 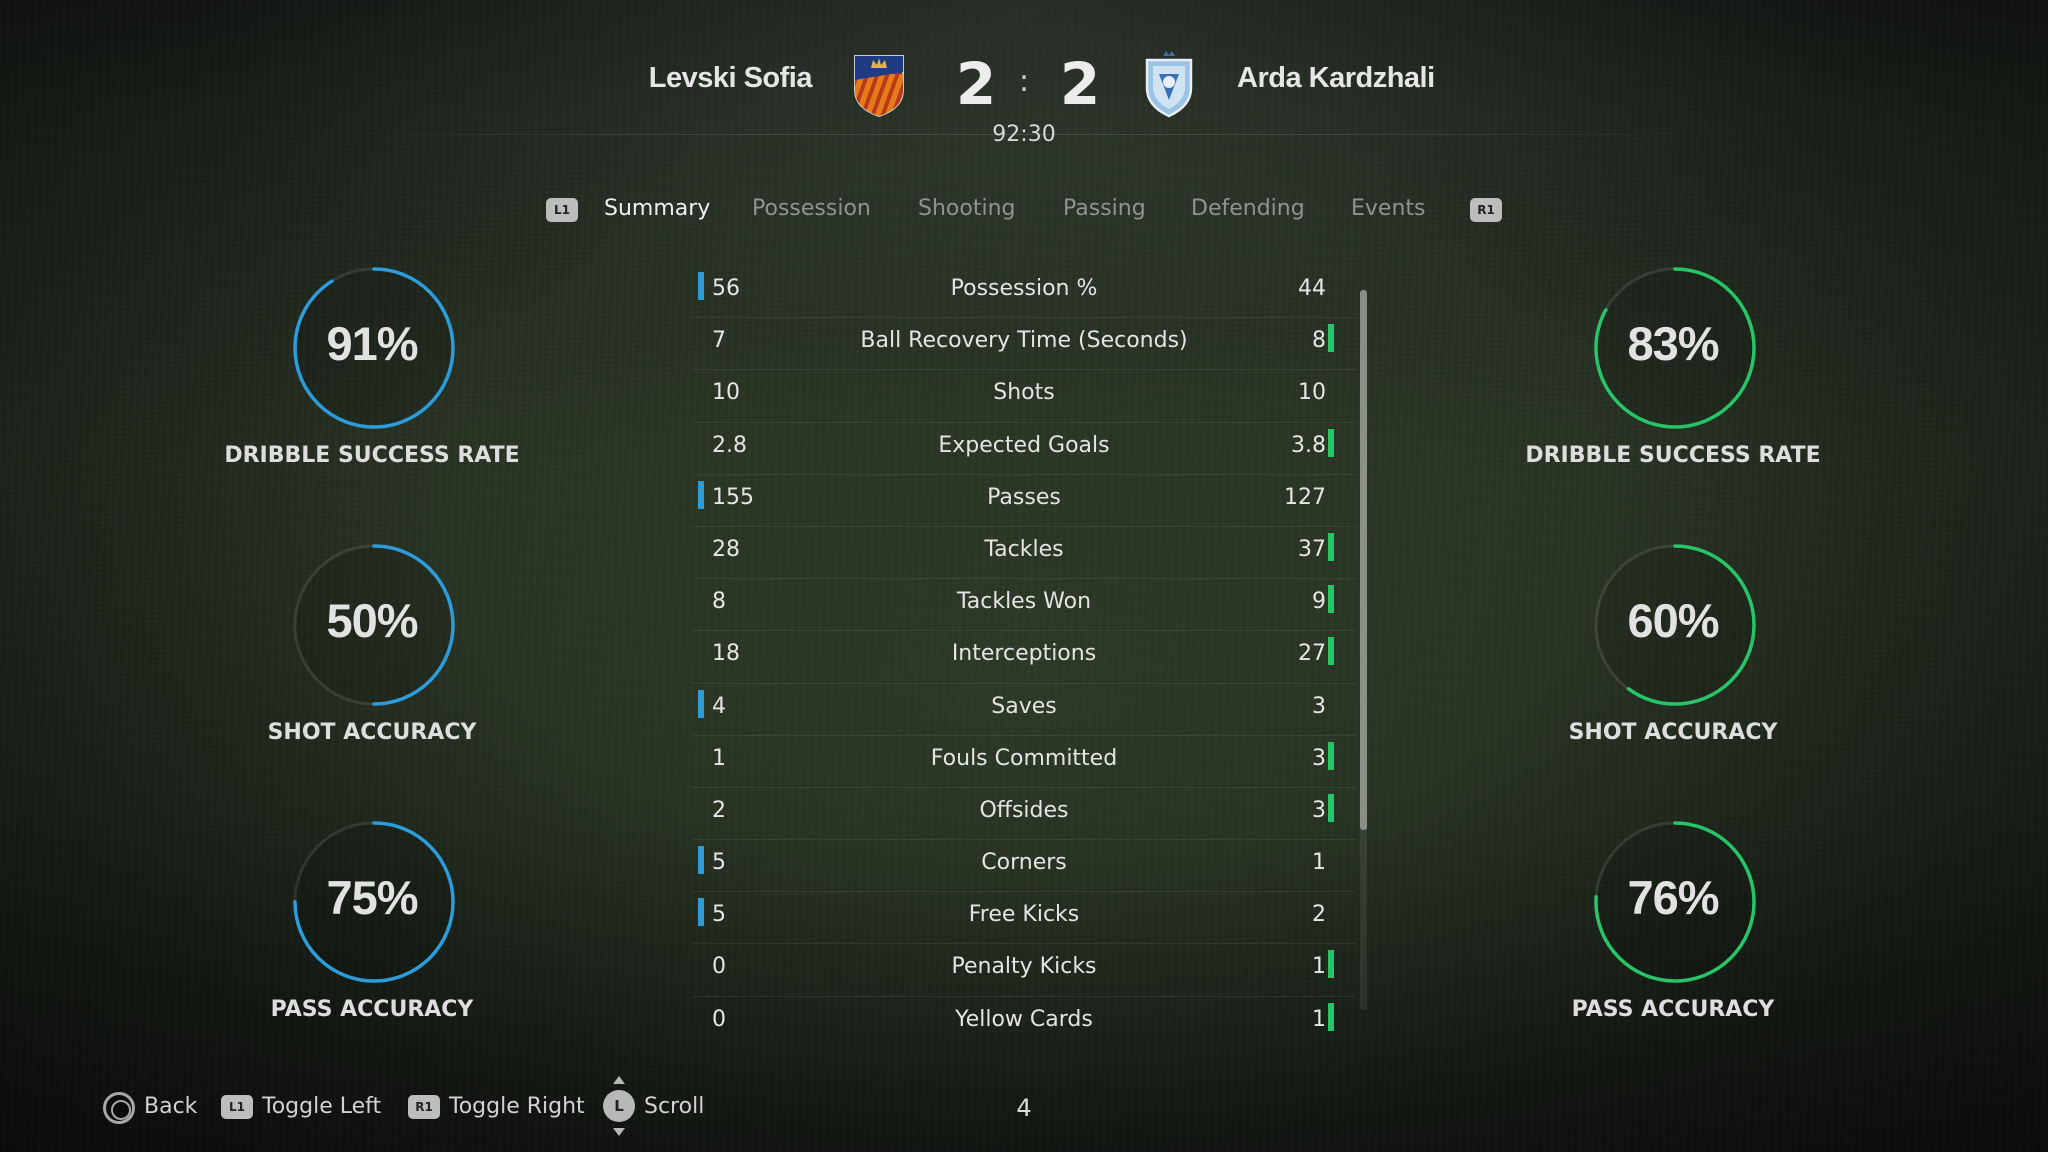 I want to click on home-shot-accuracy-ring: 50% SHOT ACCURACY, so click(x=372, y=663).